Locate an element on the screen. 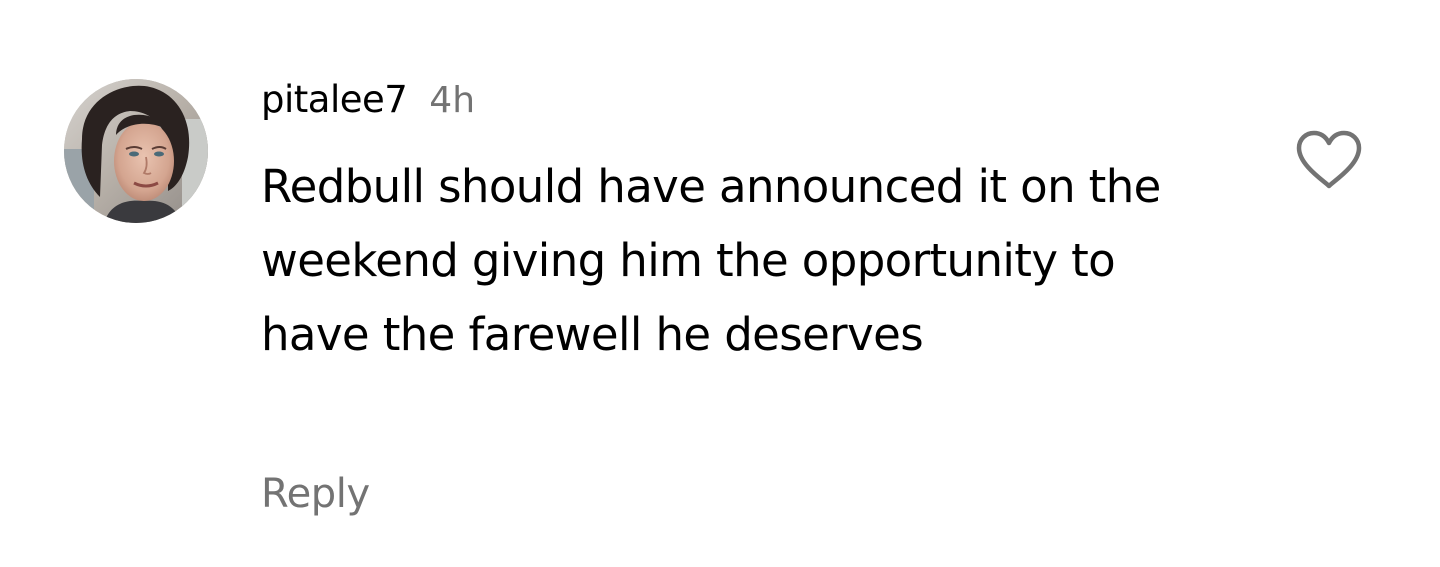  avatar is located at coordinates (136, 151).